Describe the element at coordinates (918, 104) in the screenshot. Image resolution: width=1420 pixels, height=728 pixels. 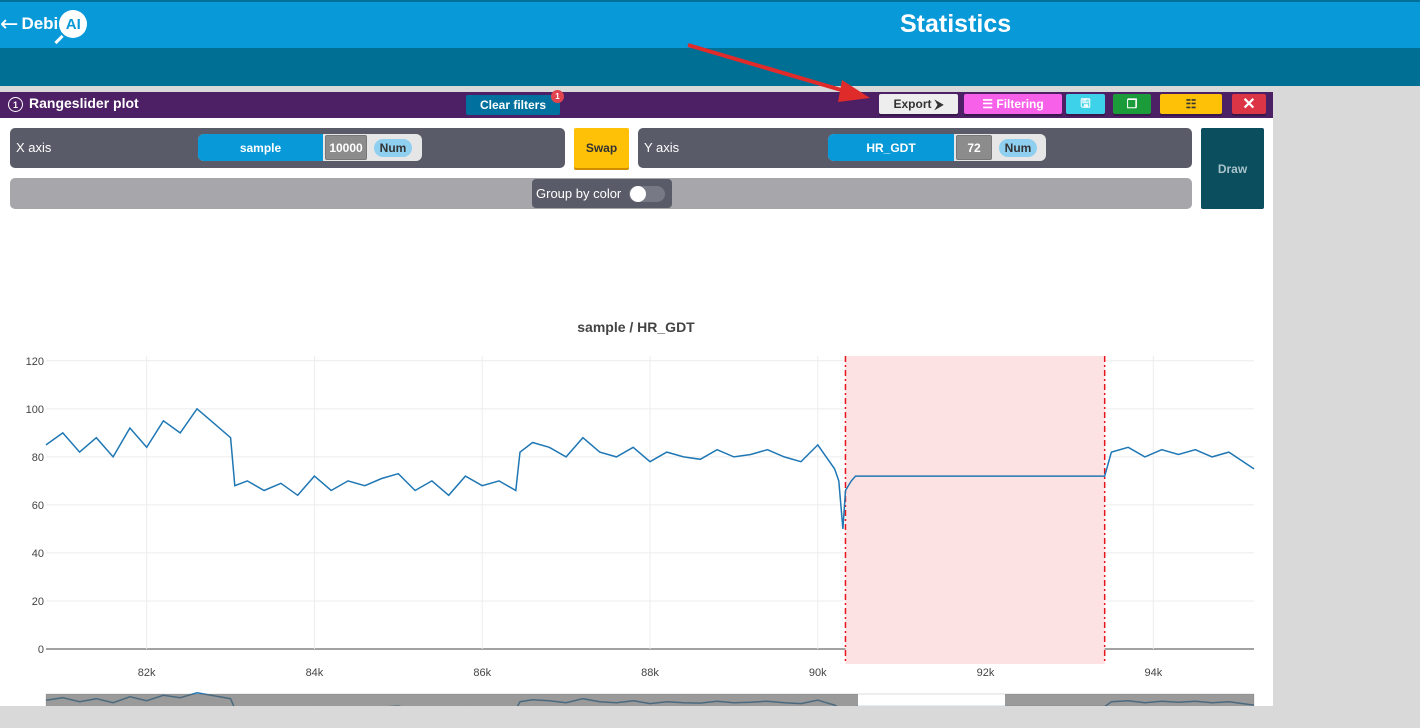
I see `export-button: Export ⮞` at that location.